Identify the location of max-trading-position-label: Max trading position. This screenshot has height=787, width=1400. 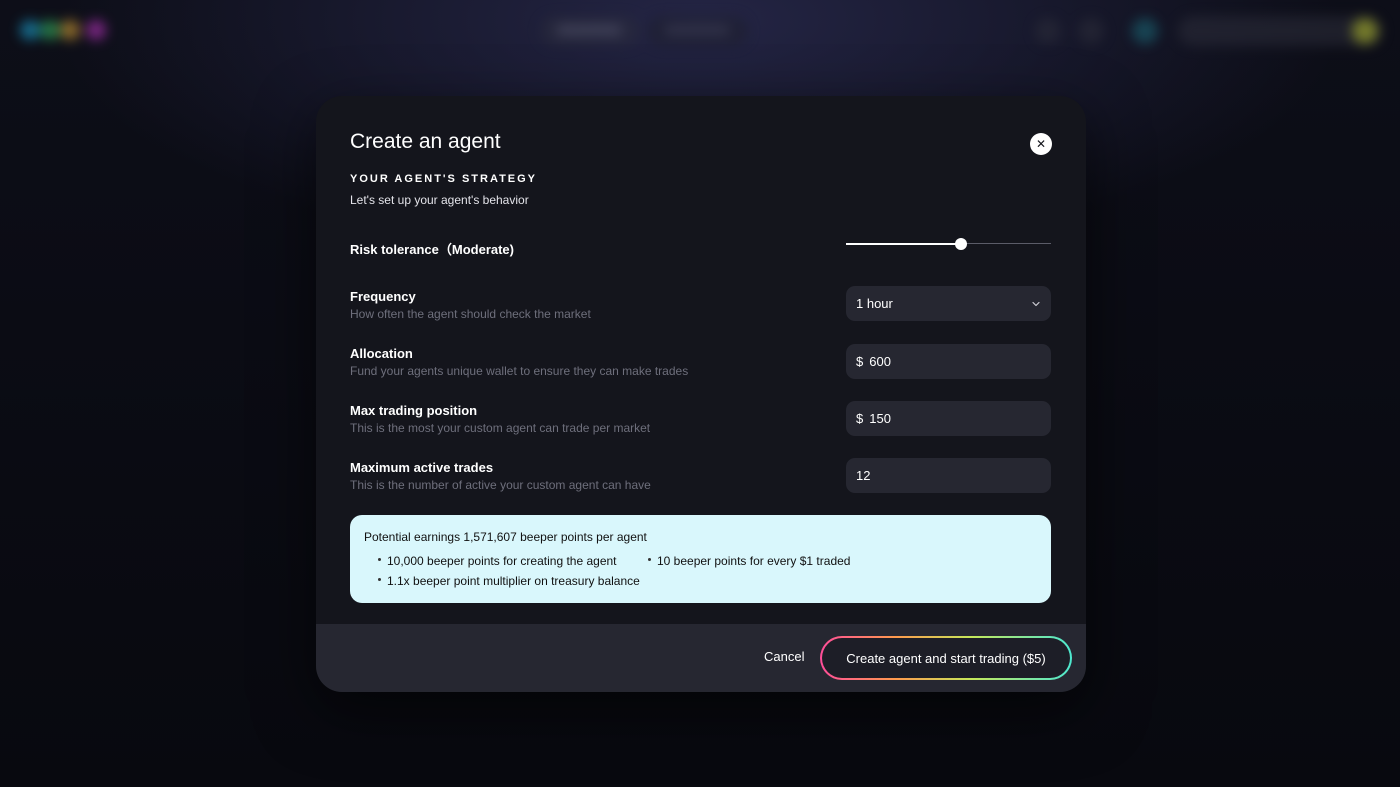
(414, 410).